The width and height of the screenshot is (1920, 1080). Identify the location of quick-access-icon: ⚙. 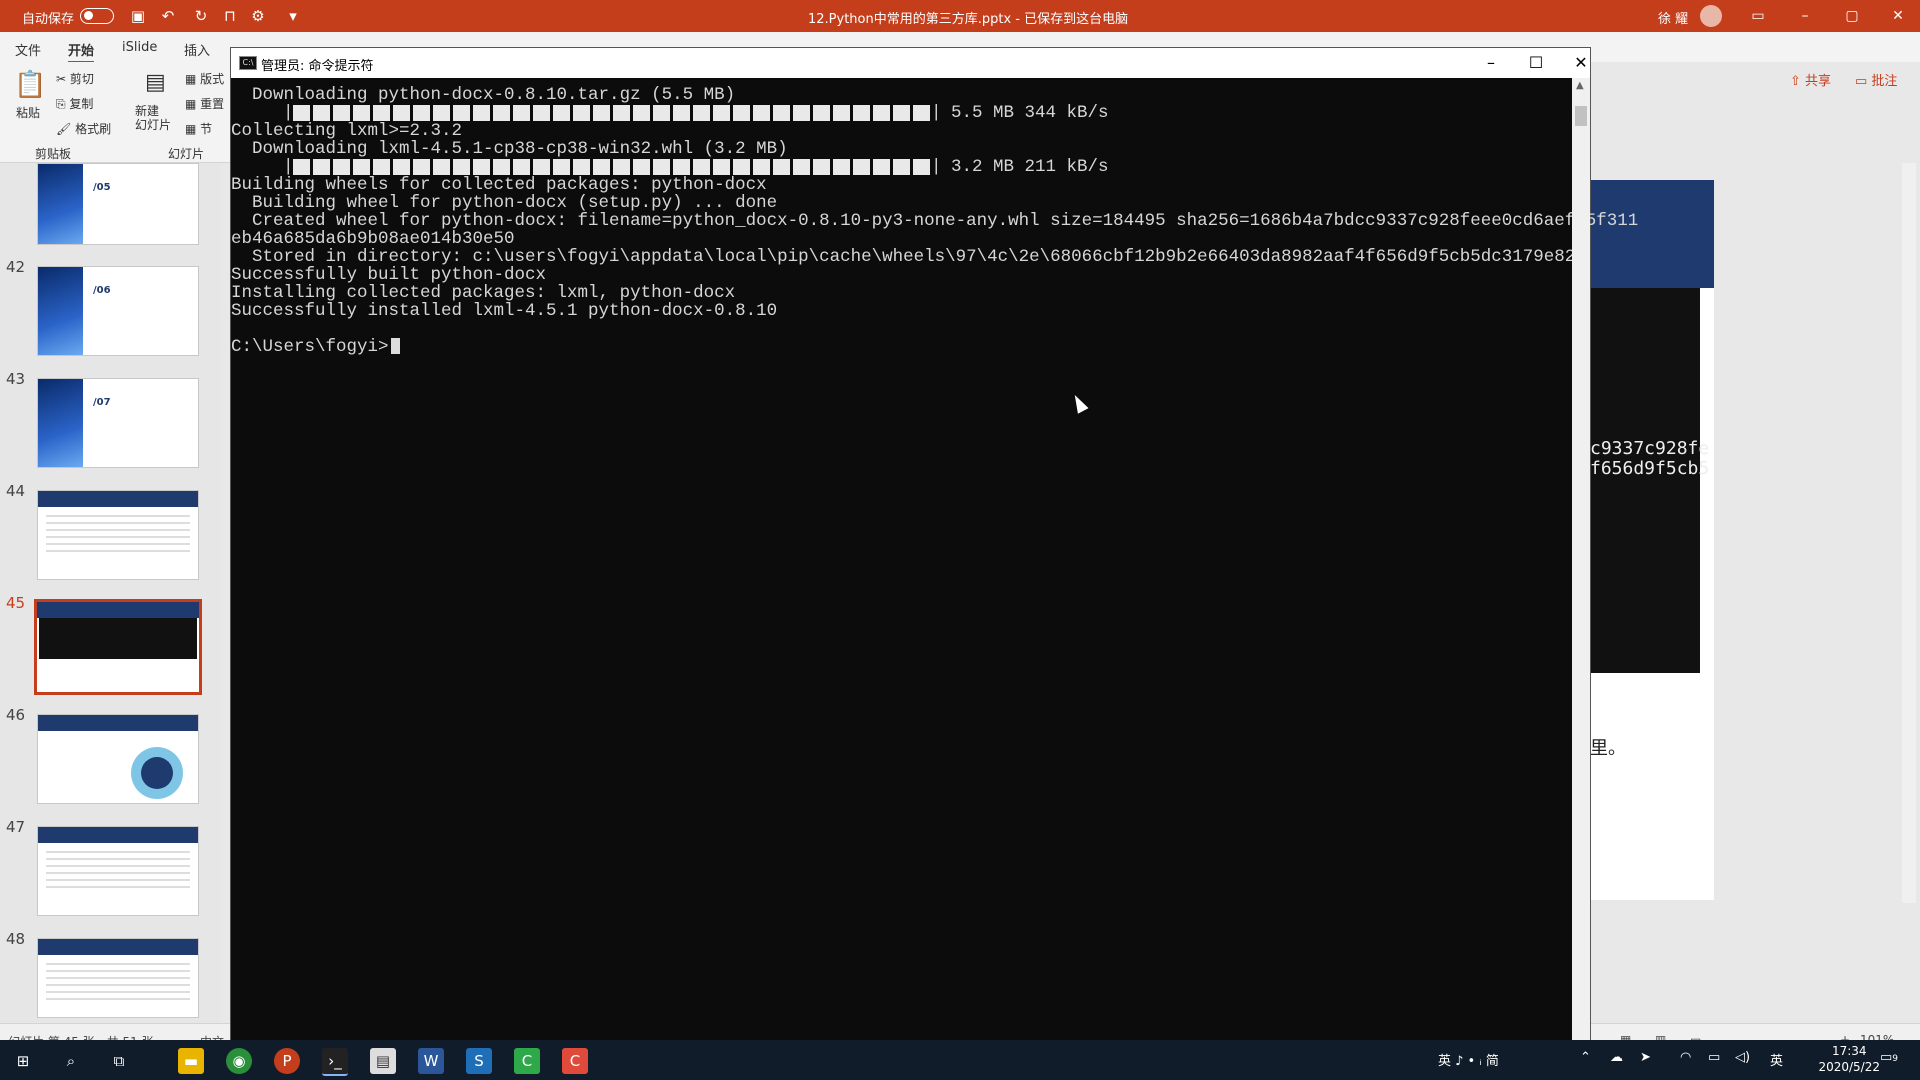
(258, 16).